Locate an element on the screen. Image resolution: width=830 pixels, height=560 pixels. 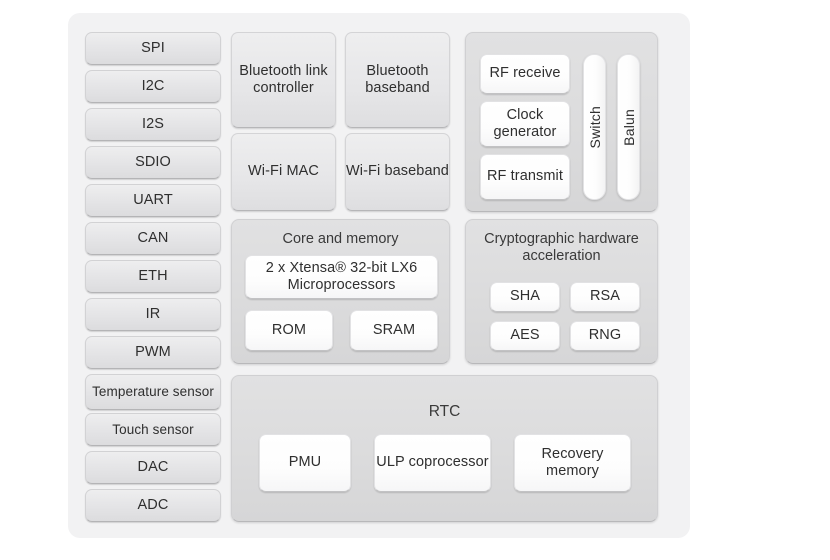
block-label: AES is located at coordinates (525, 335).